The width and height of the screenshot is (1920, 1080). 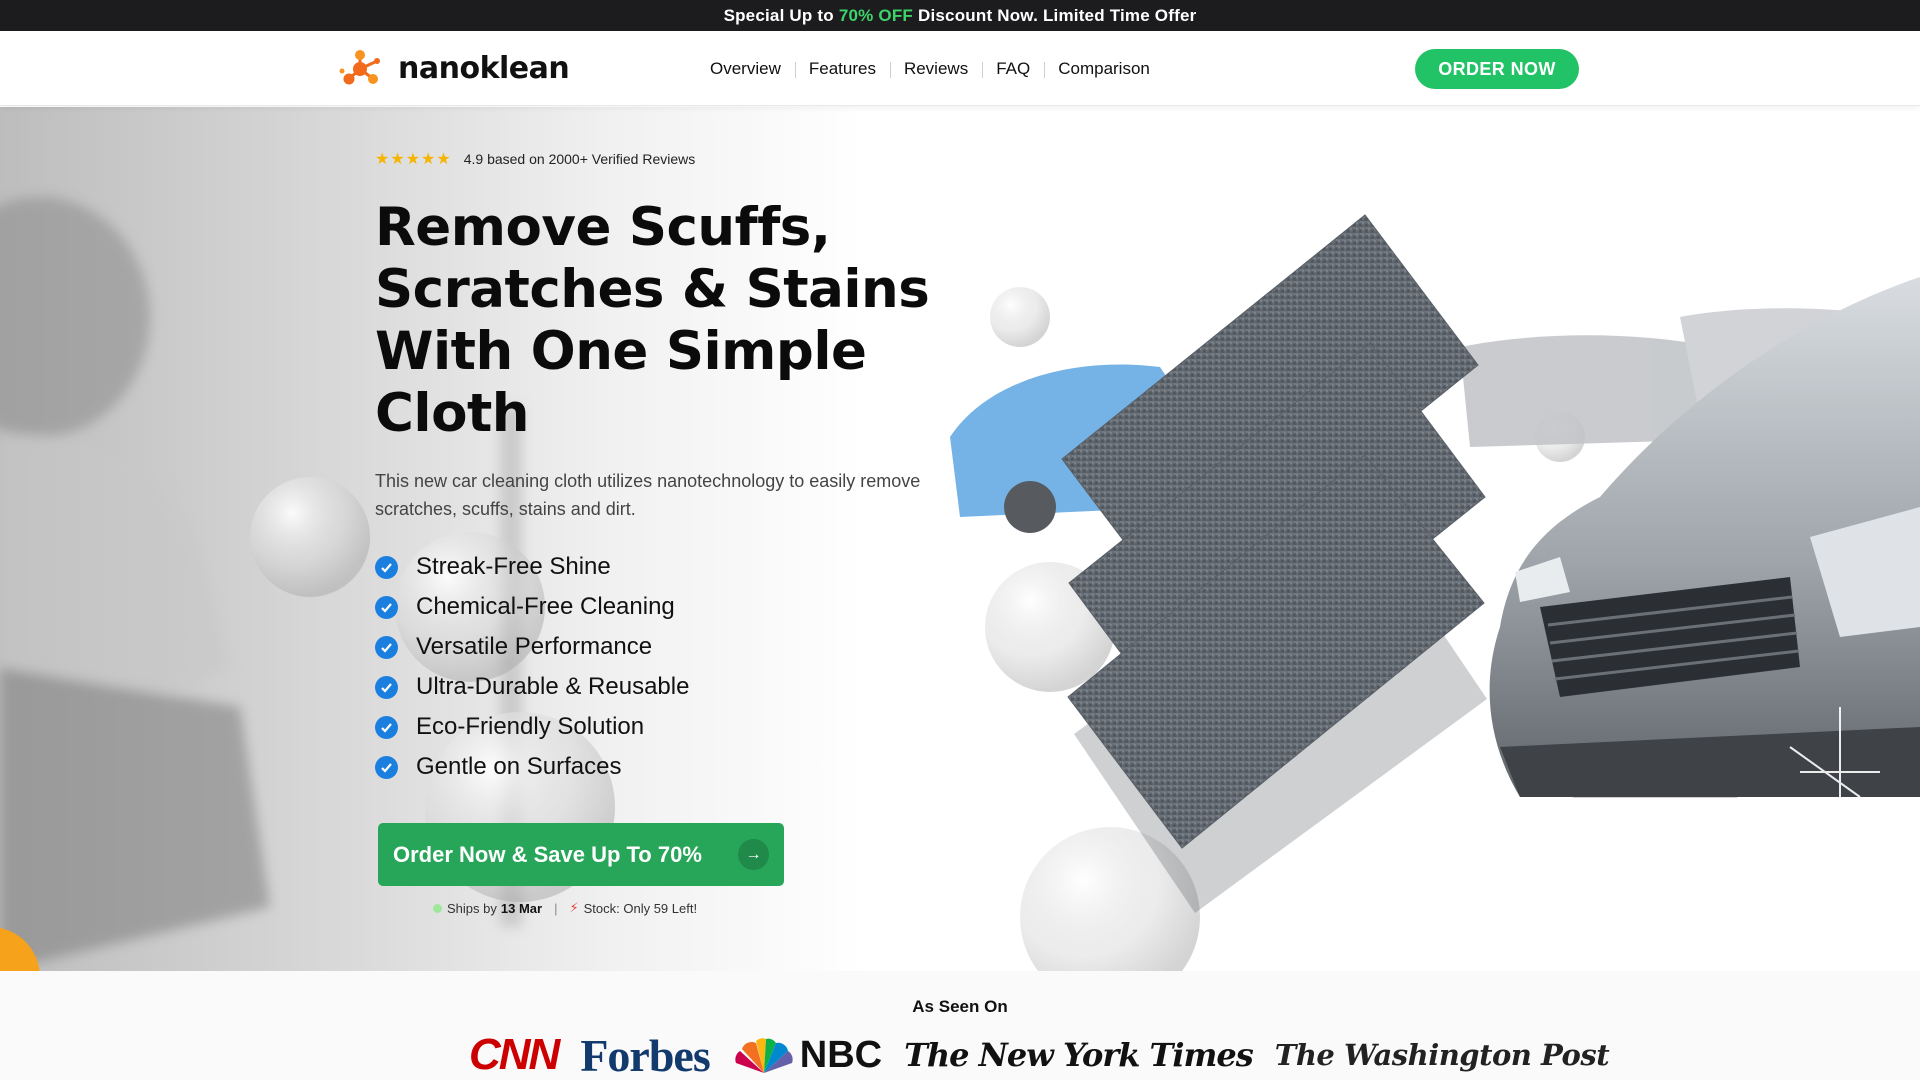 What do you see at coordinates (1442, 1055) in the screenshot?
I see `washington-post-logo: The Washington Post` at bounding box center [1442, 1055].